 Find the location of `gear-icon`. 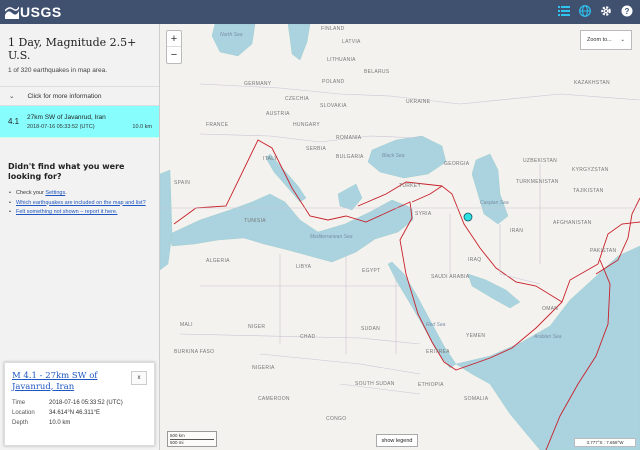

gear-icon is located at coordinates (606, 11).